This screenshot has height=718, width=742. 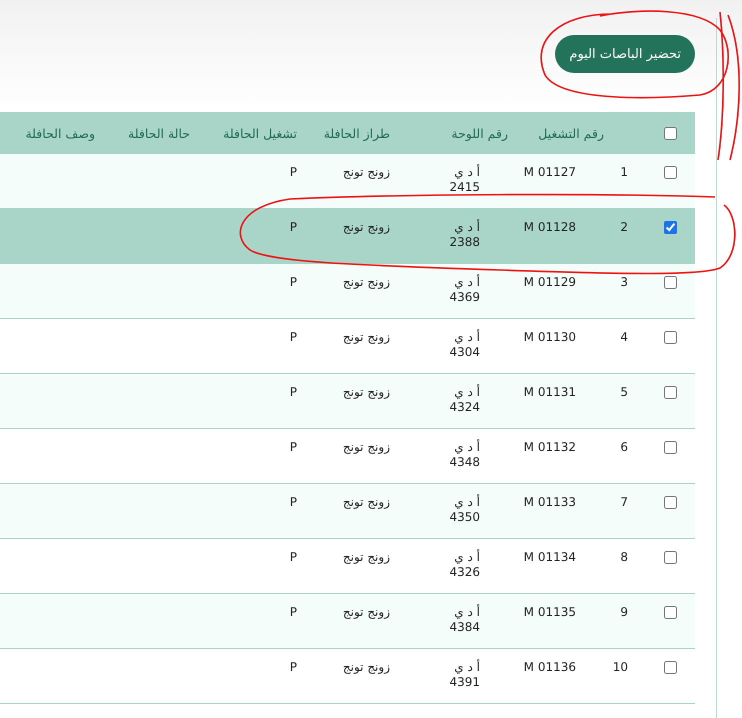 I want to click on table-cell-text: أ د ي 4391, so click(x=464, y=675).